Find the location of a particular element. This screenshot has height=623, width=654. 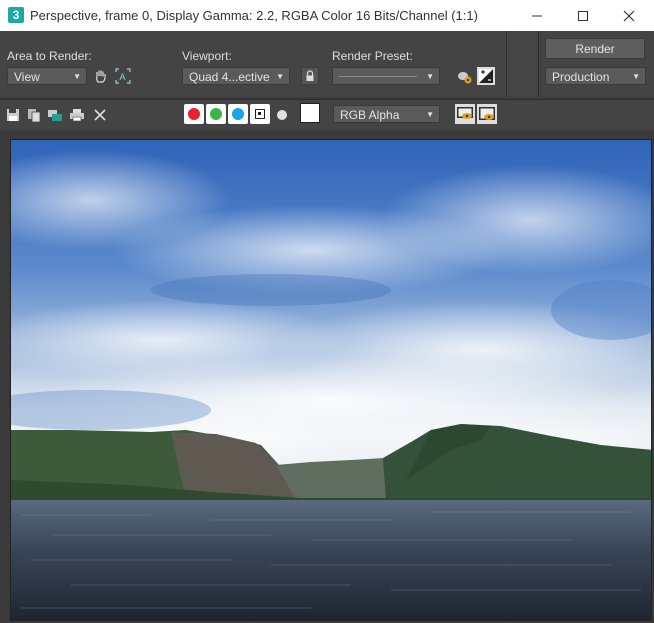

production-dropdown: Production ▼ is located at coordinates (595, 76).